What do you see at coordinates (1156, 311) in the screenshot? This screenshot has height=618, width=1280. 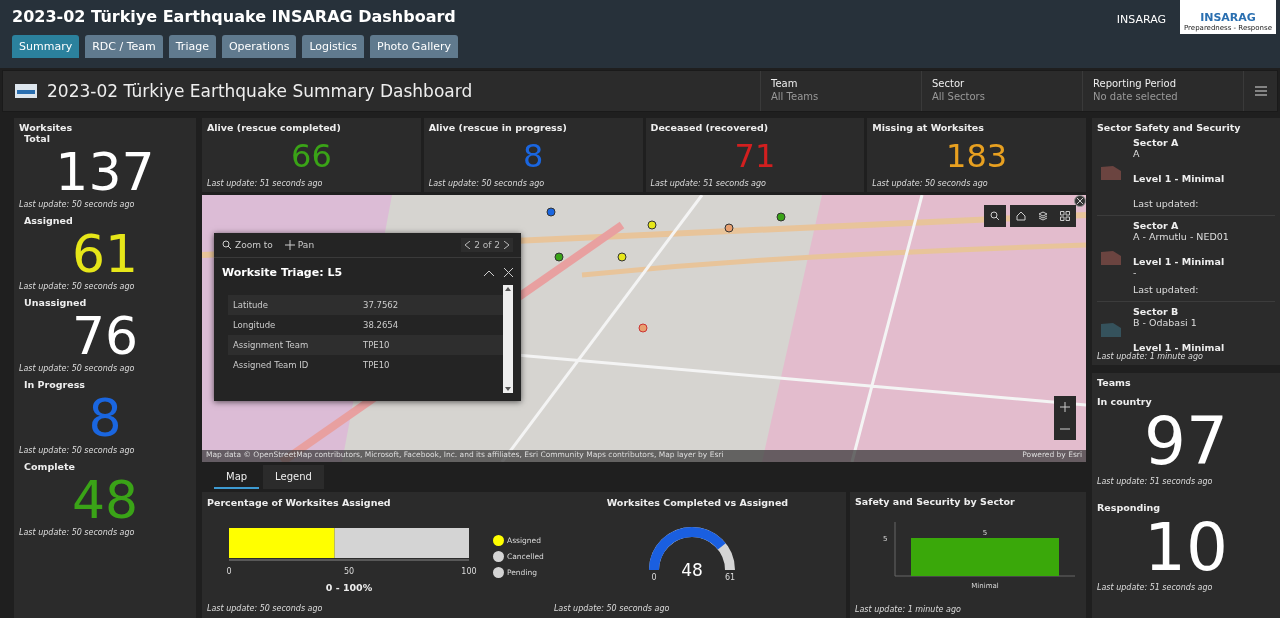 I see `sector-name: Sector B` at bounding box center [1156, 311].